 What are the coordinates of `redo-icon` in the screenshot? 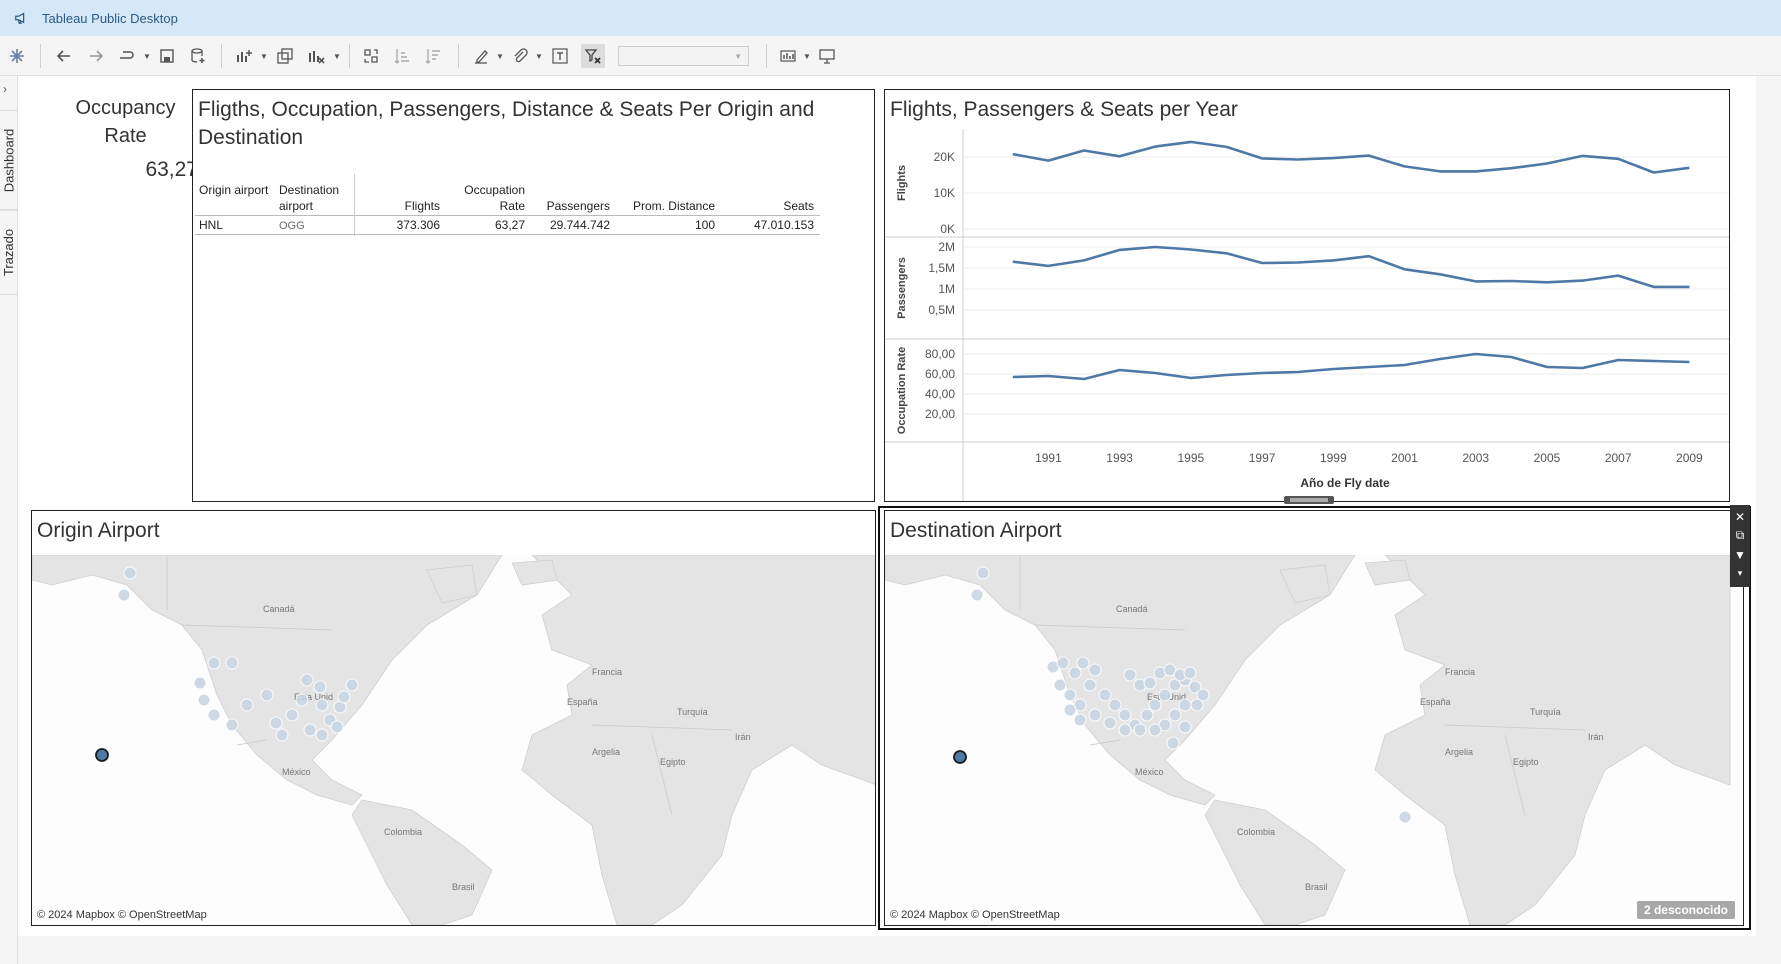 It's located at (96, 56).